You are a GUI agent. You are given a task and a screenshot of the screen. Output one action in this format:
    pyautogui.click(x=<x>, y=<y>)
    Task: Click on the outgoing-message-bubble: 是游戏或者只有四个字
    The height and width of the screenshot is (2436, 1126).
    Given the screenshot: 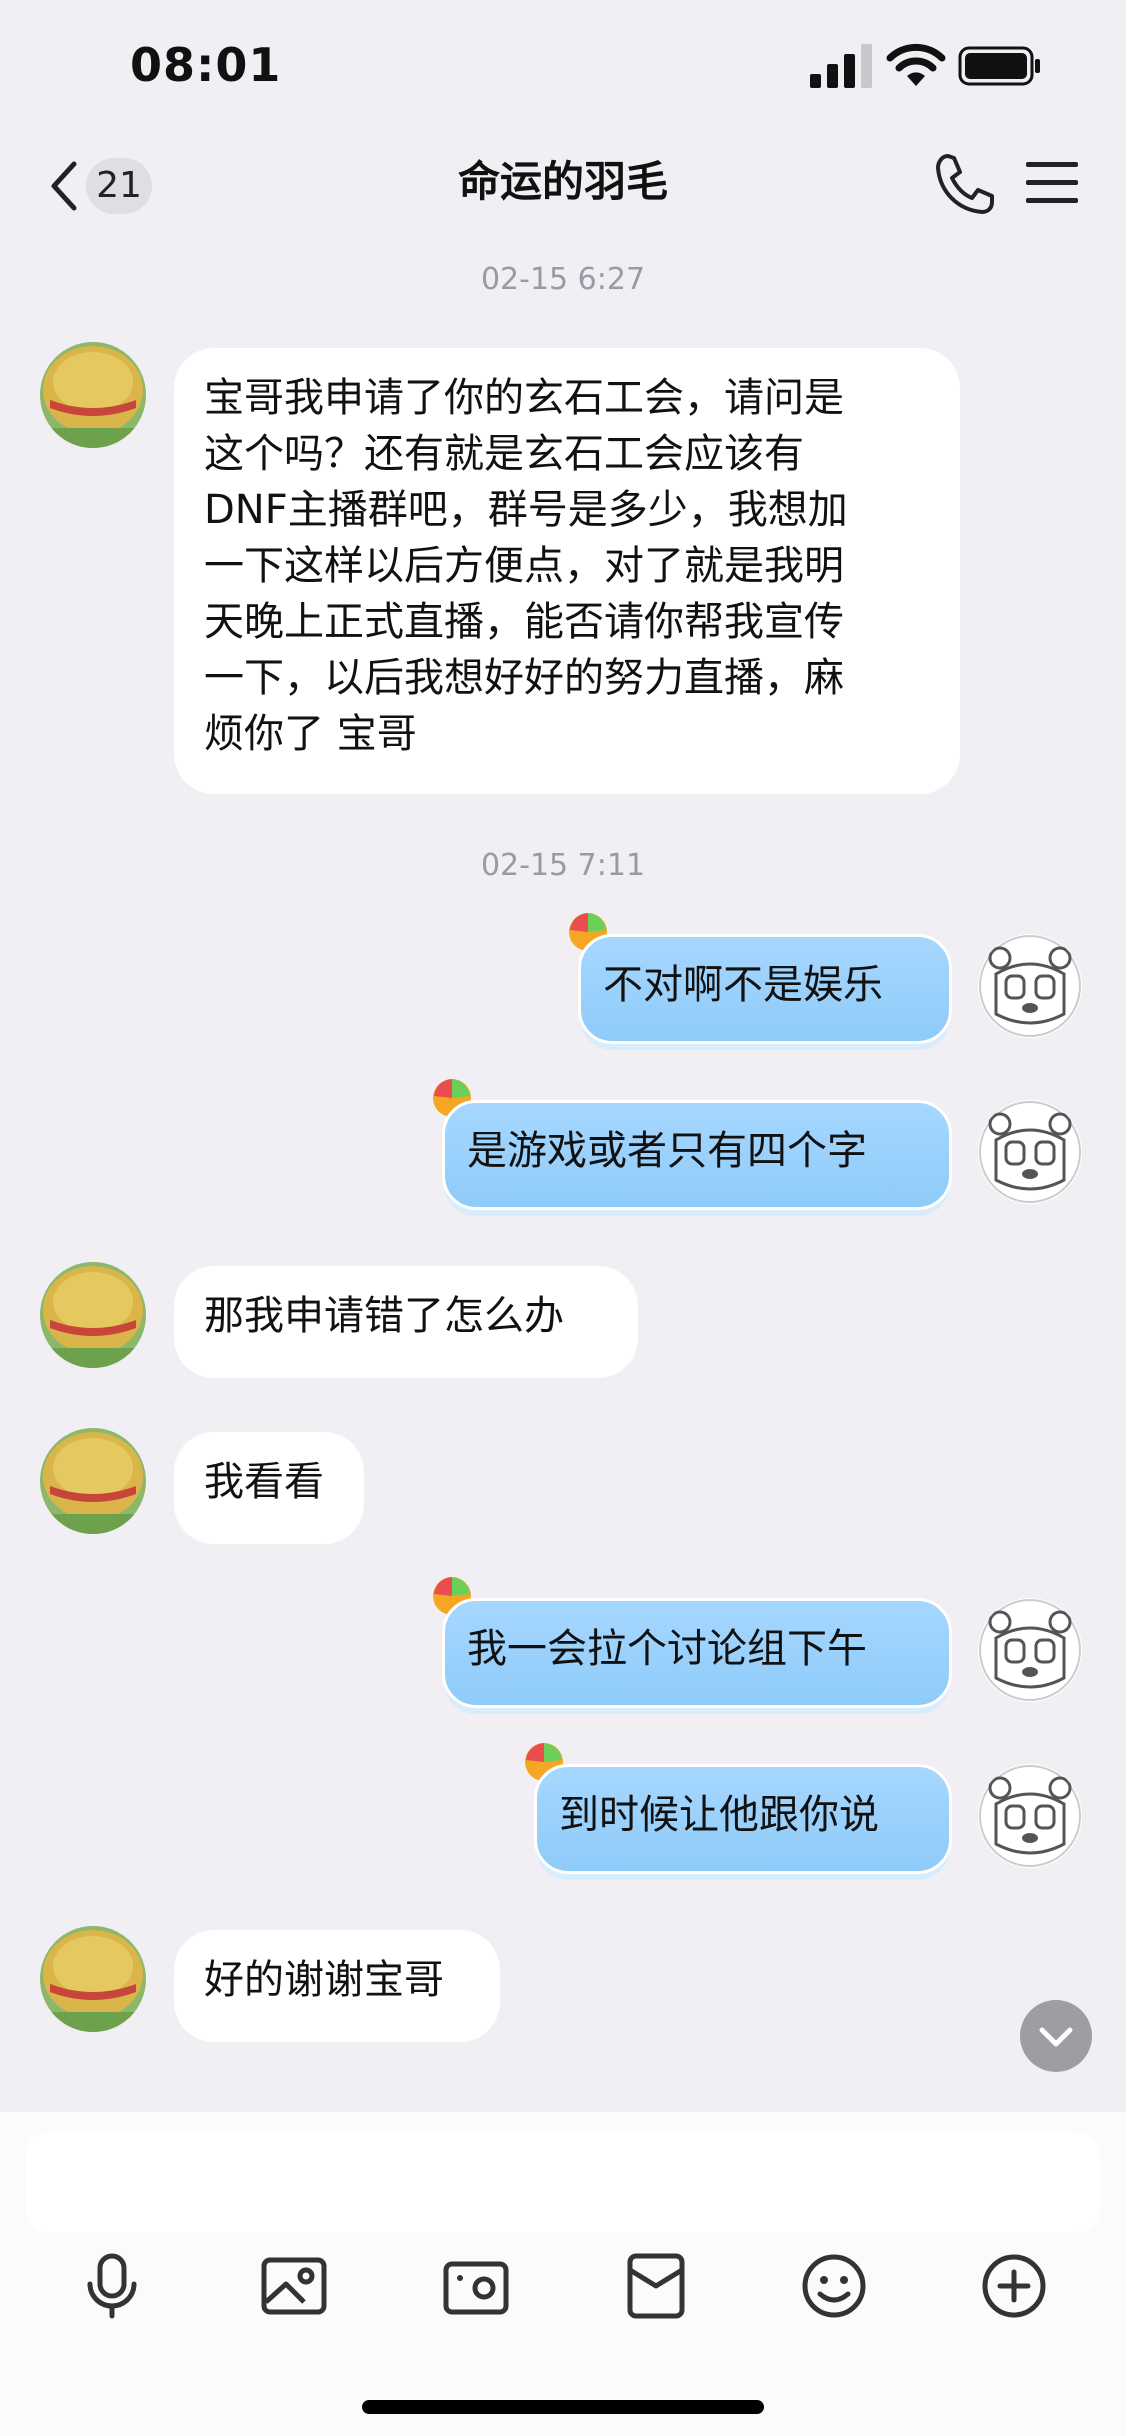 What is the action you would take?
    pyautogui.click(x=697, y=1155)
    